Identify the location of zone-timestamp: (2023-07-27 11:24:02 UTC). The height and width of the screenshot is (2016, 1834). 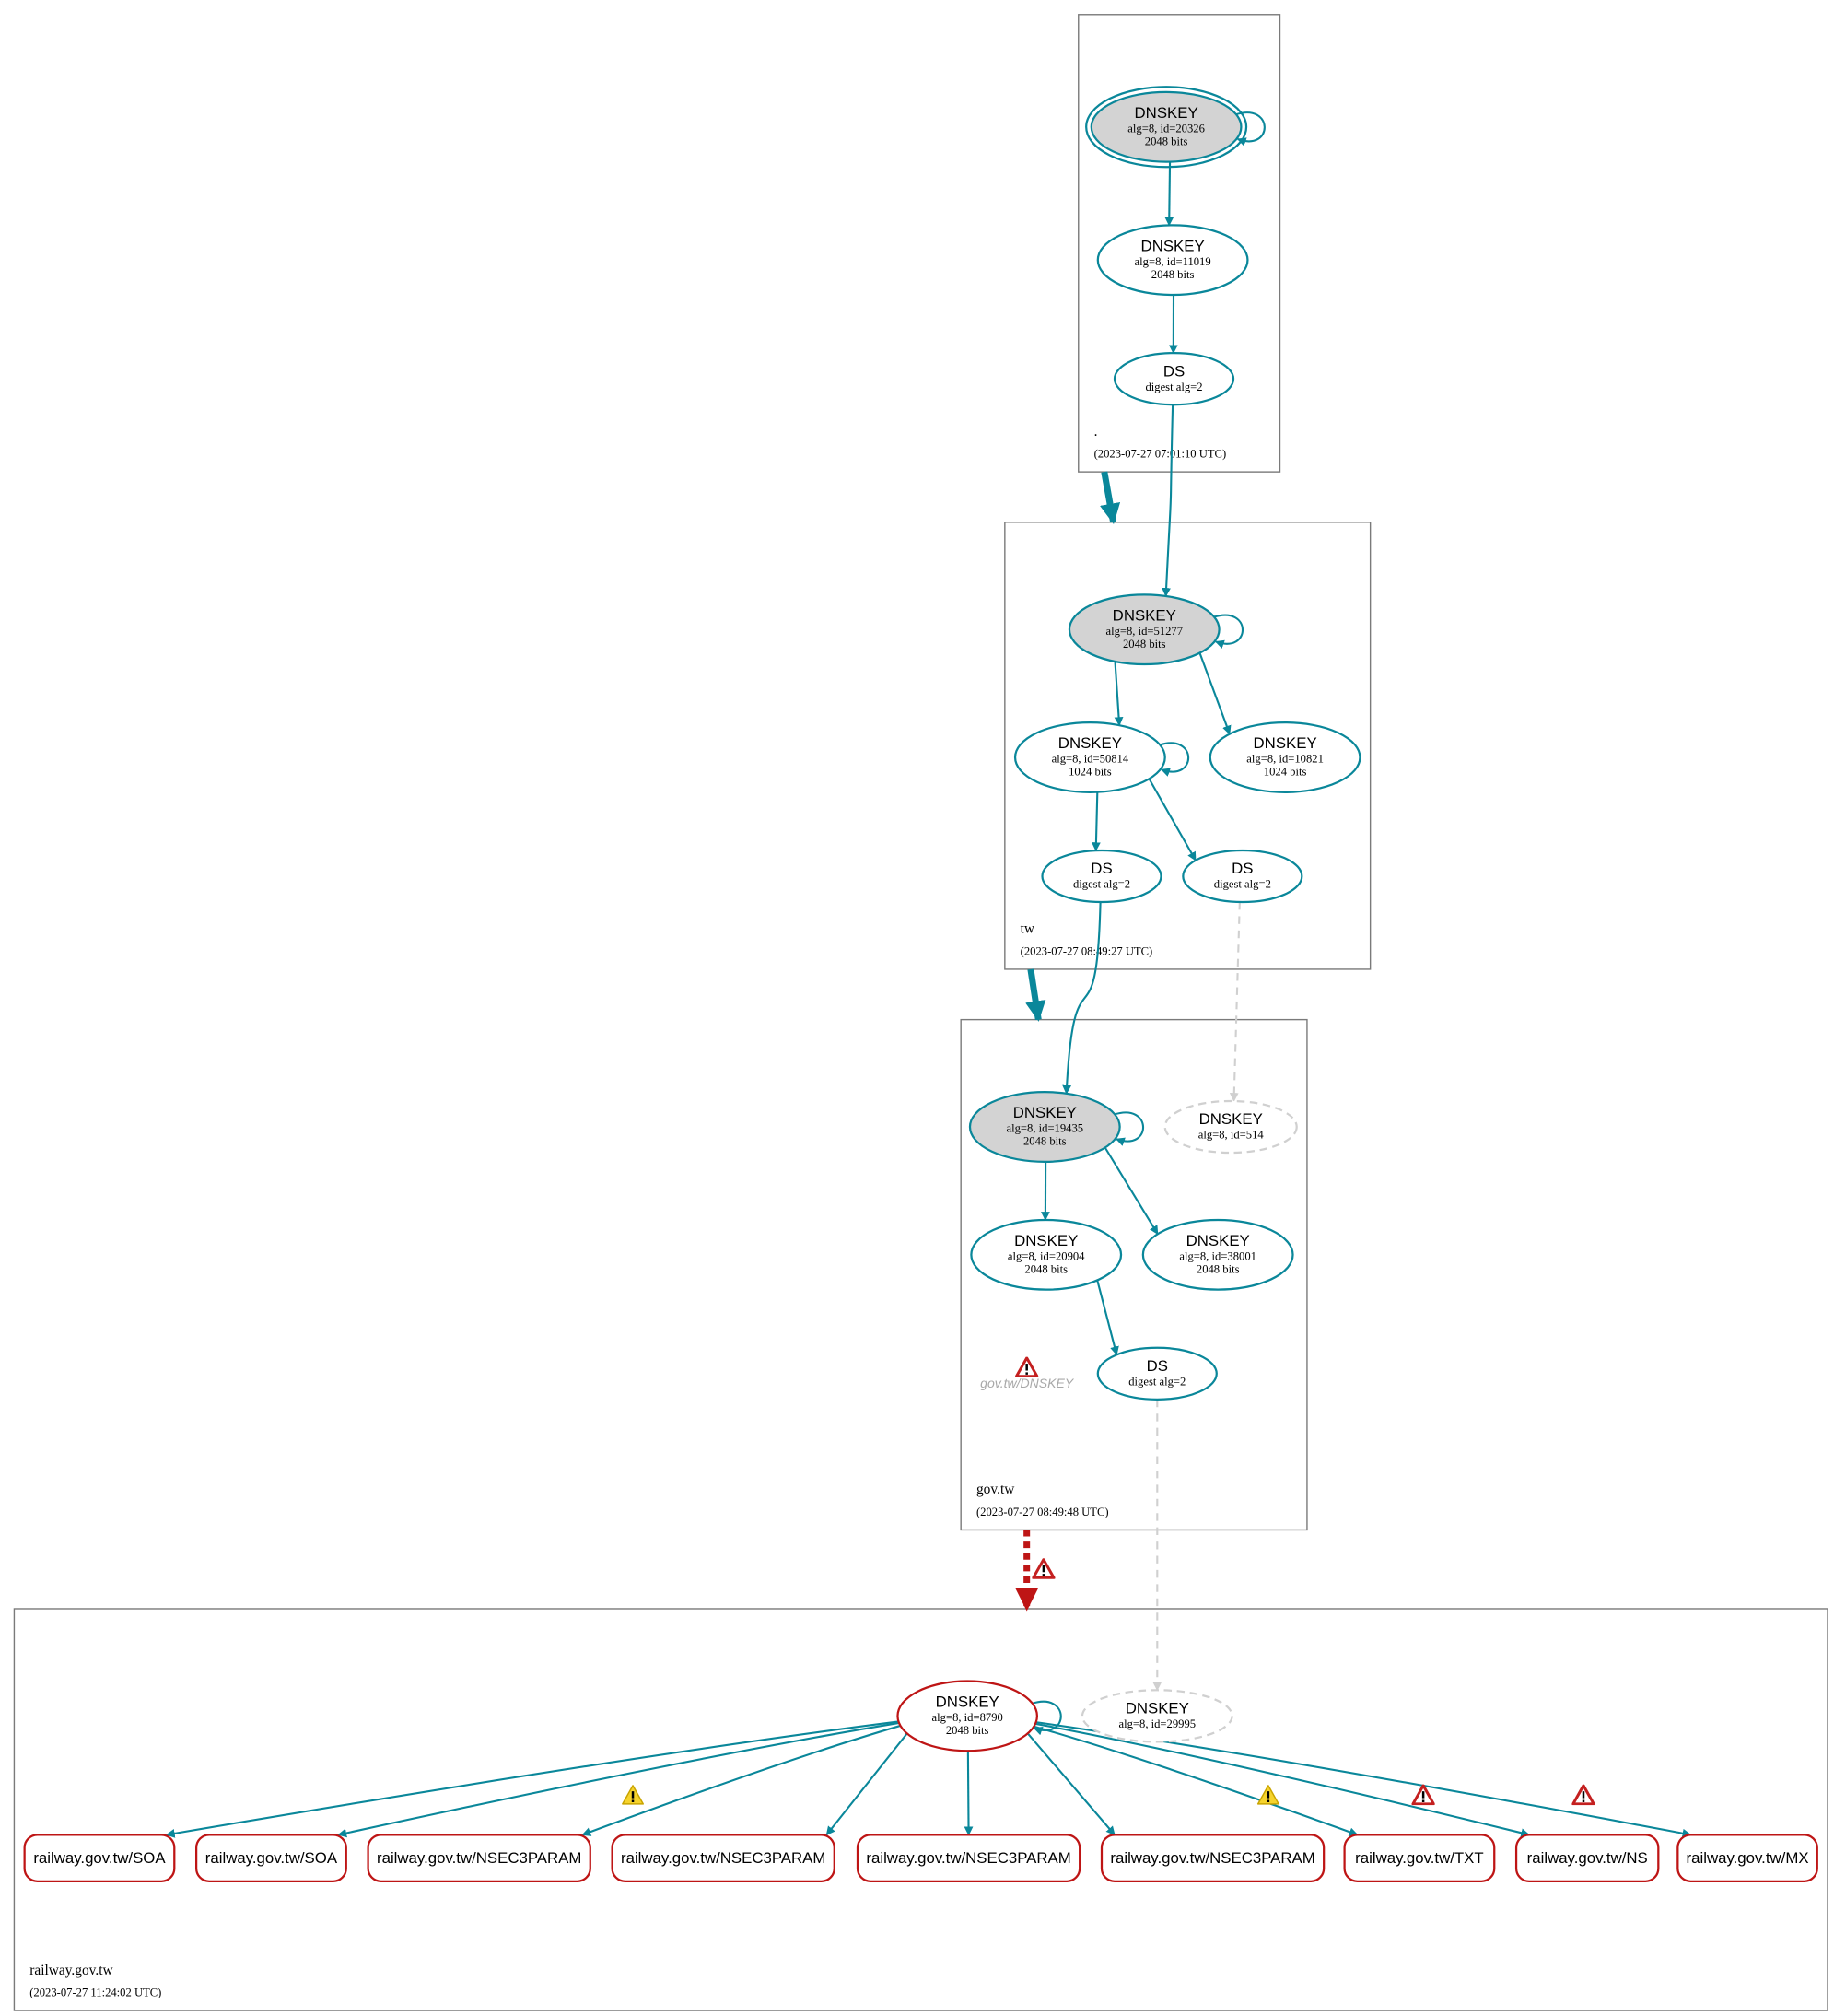
(95, 1993).